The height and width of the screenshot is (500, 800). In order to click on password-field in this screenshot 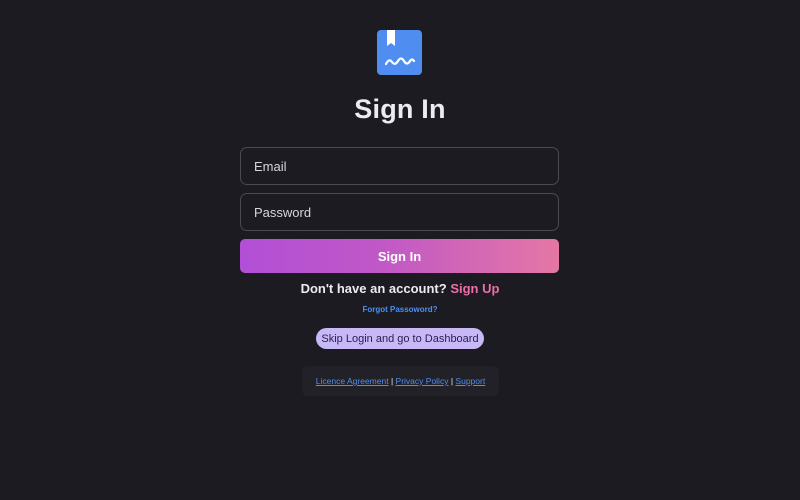, I will do `click(399, 212)`.